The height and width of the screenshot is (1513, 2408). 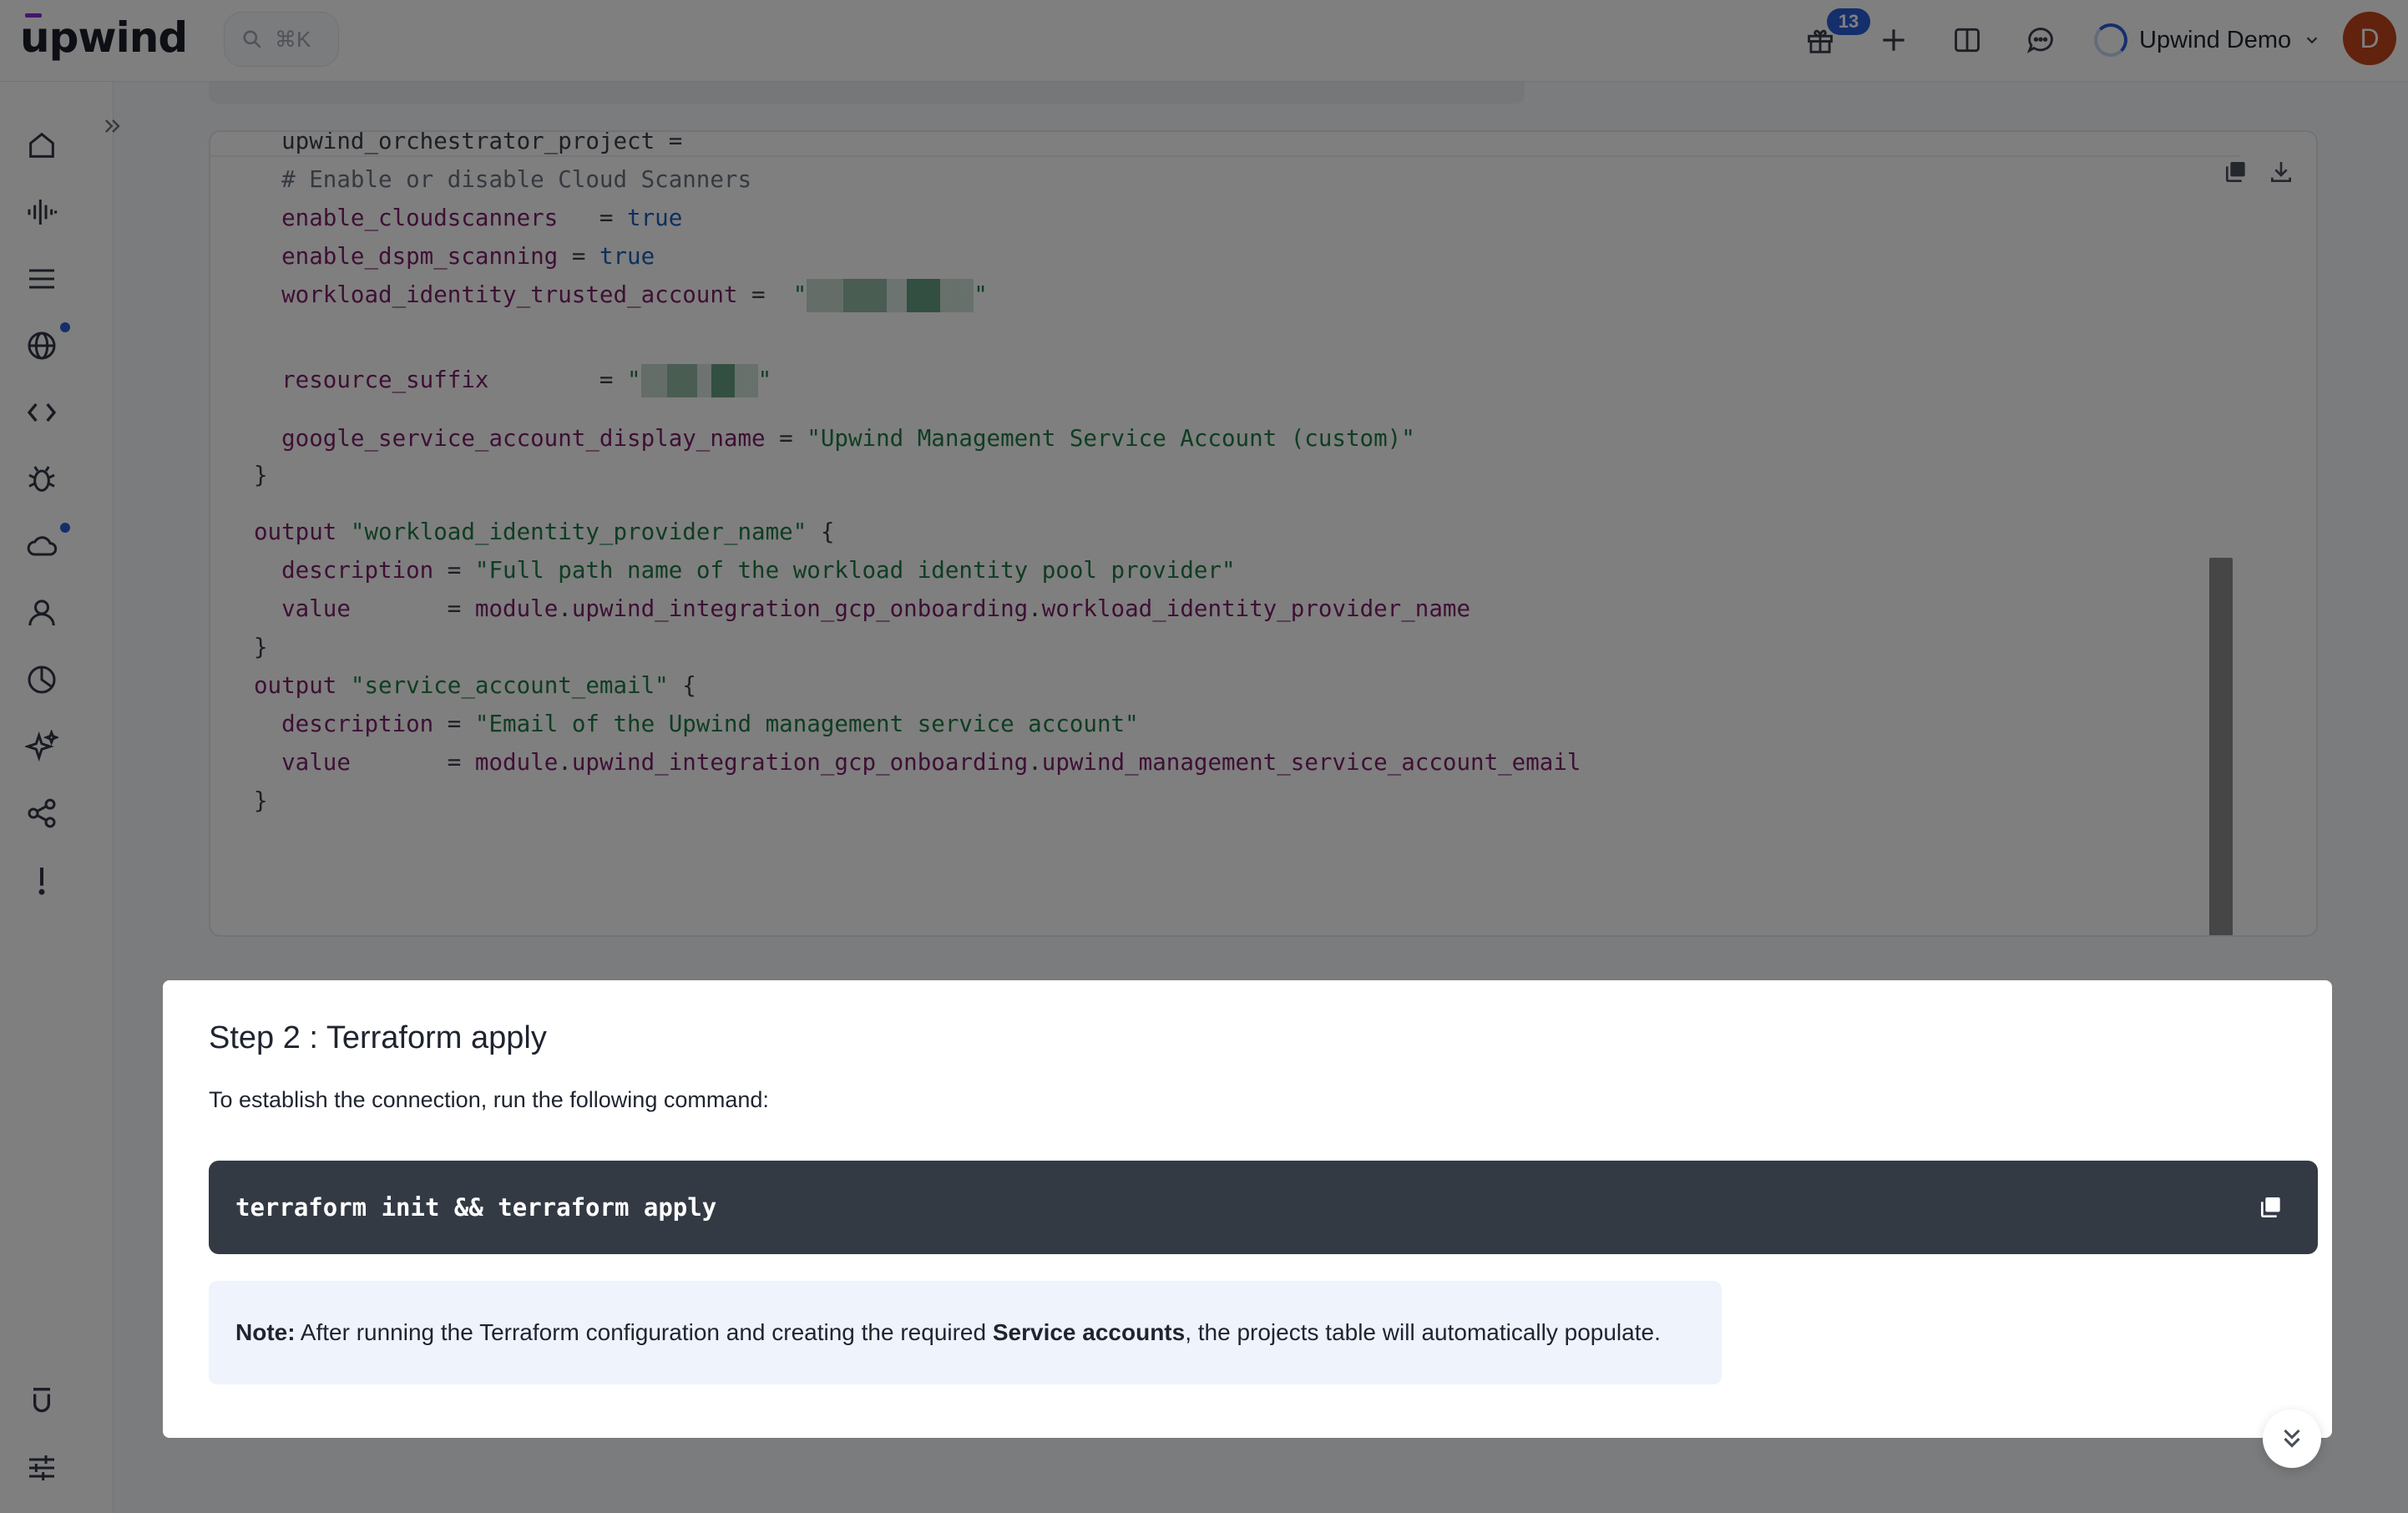 I want to click on code-toolbar, so click(x=2258, y=172).